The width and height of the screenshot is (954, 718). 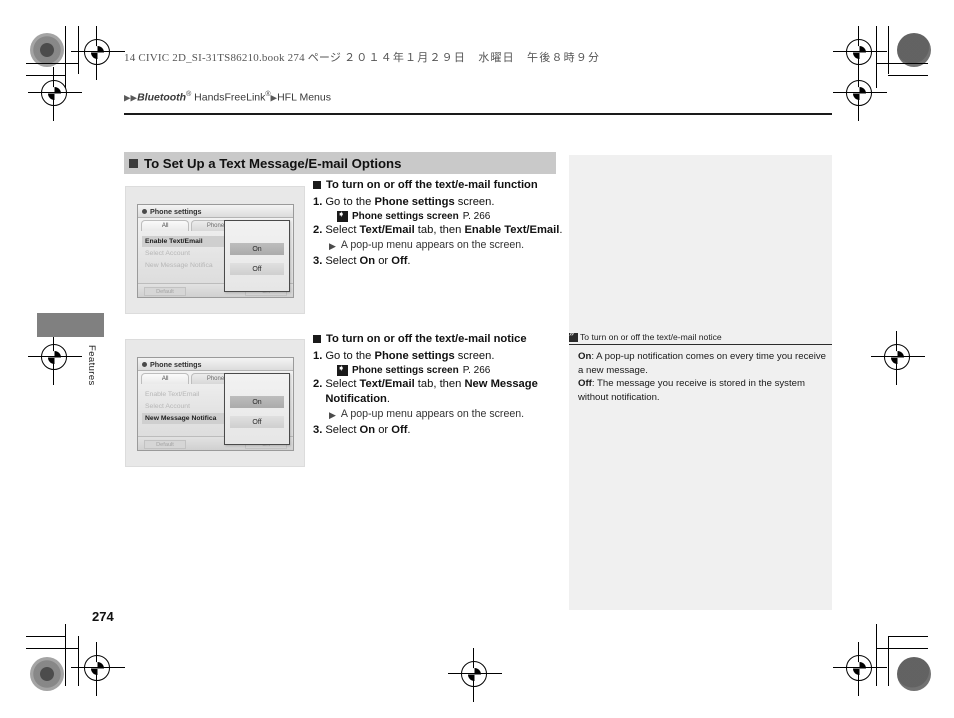 What do you see at coordinates (908, 637) in the screenshot?
I see `crop-mark-br-h2` at bounding box center [908, 637].